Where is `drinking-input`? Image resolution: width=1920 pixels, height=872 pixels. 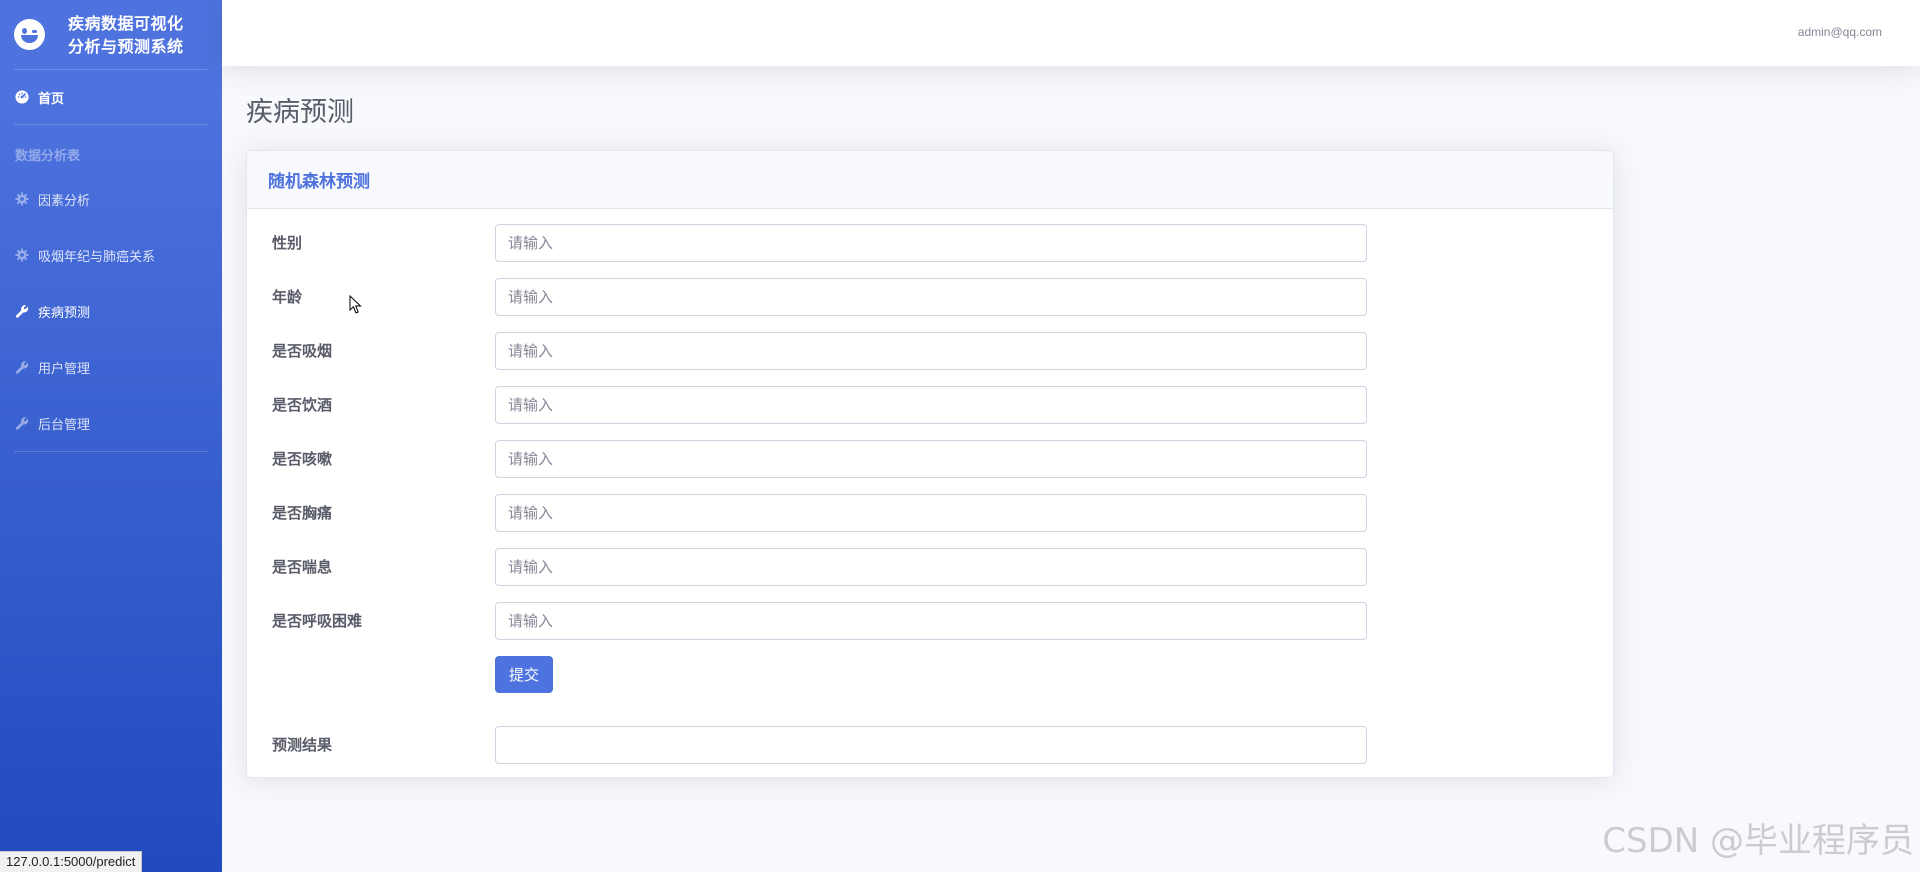
drinking-input is located at coordinates (931, 405).